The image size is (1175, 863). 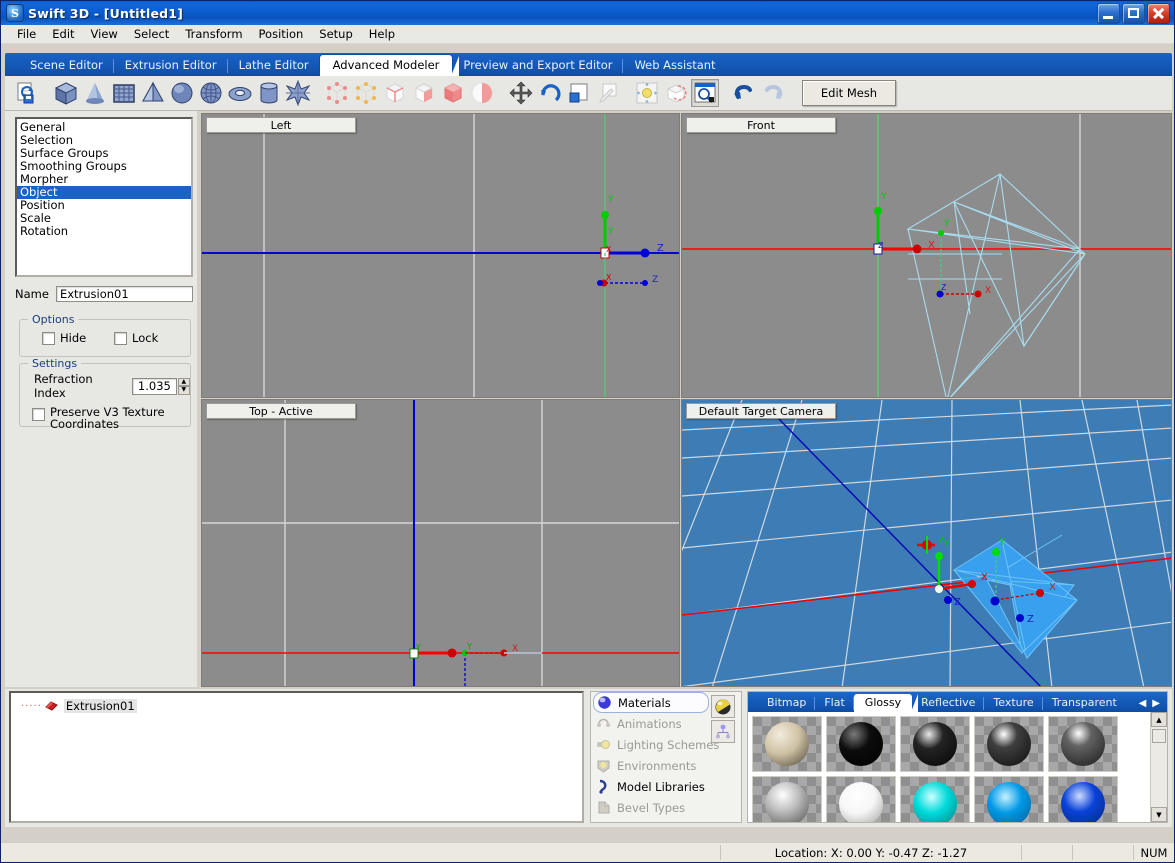 What do you see at coordinates (886, 703) in the screenshot?
I see `material-tab-glossy: Glossy` at bounding box center [886, 703].